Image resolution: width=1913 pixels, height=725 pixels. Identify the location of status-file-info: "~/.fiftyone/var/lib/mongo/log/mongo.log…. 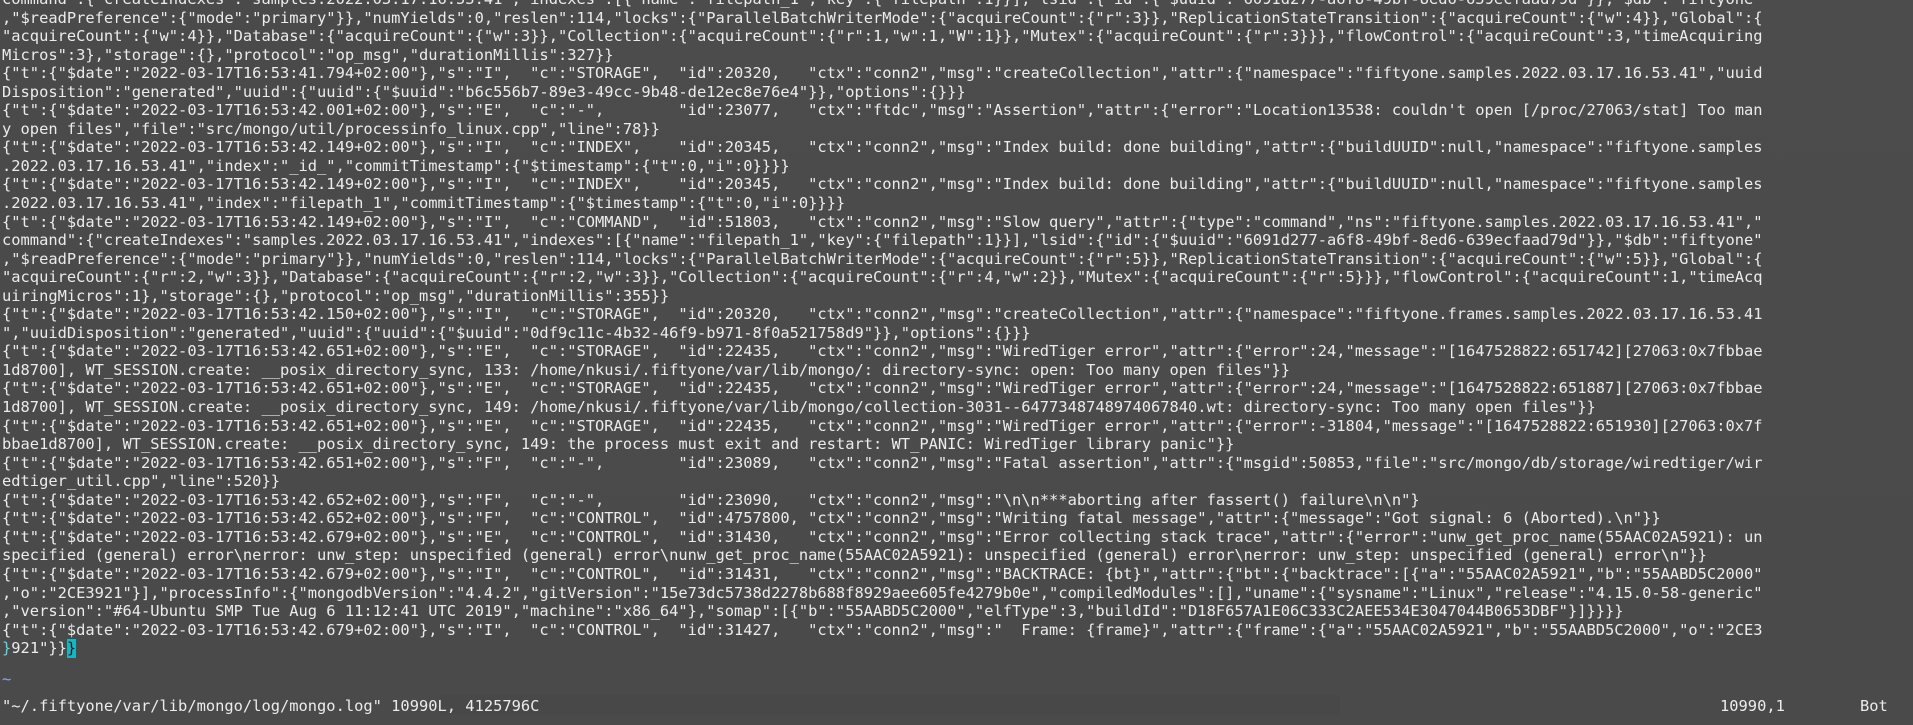
(271, 706).